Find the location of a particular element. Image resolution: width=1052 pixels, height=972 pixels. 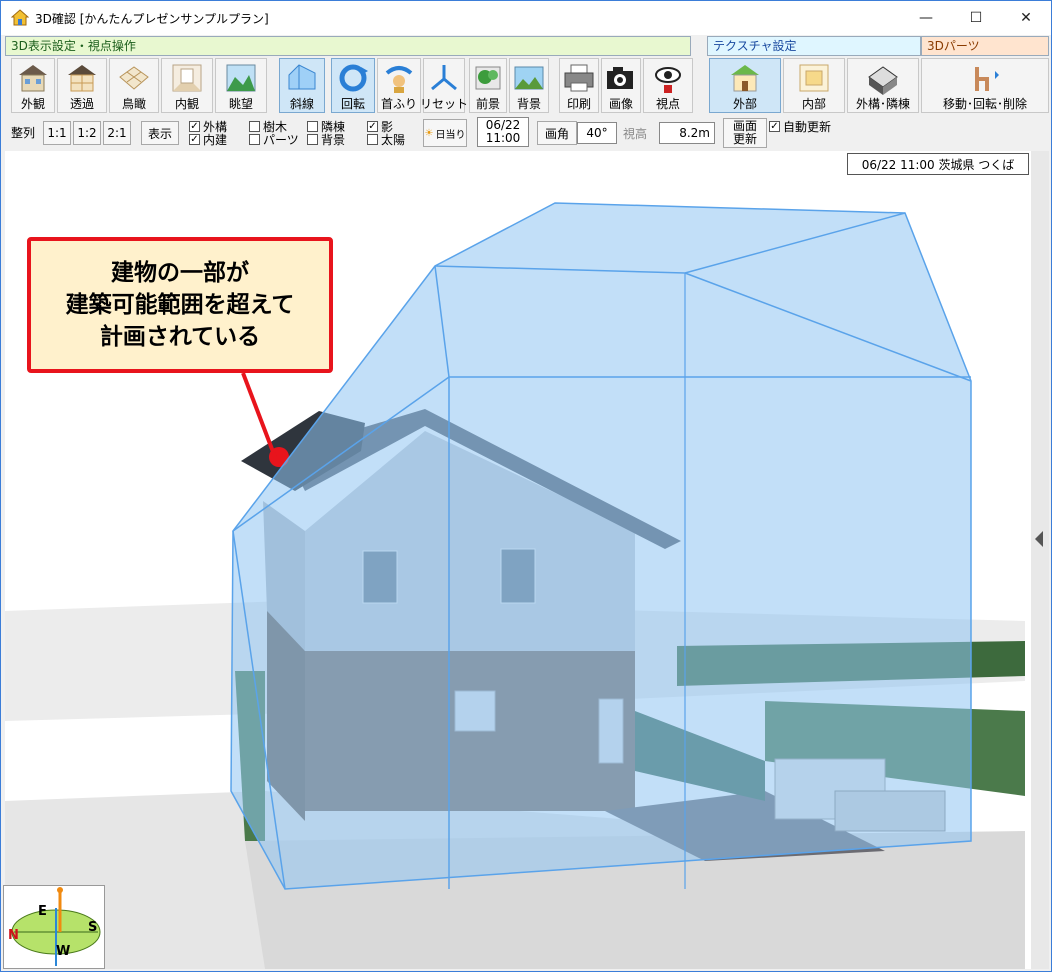

expand-arrow-icon is located at coordinates (1040, 560).